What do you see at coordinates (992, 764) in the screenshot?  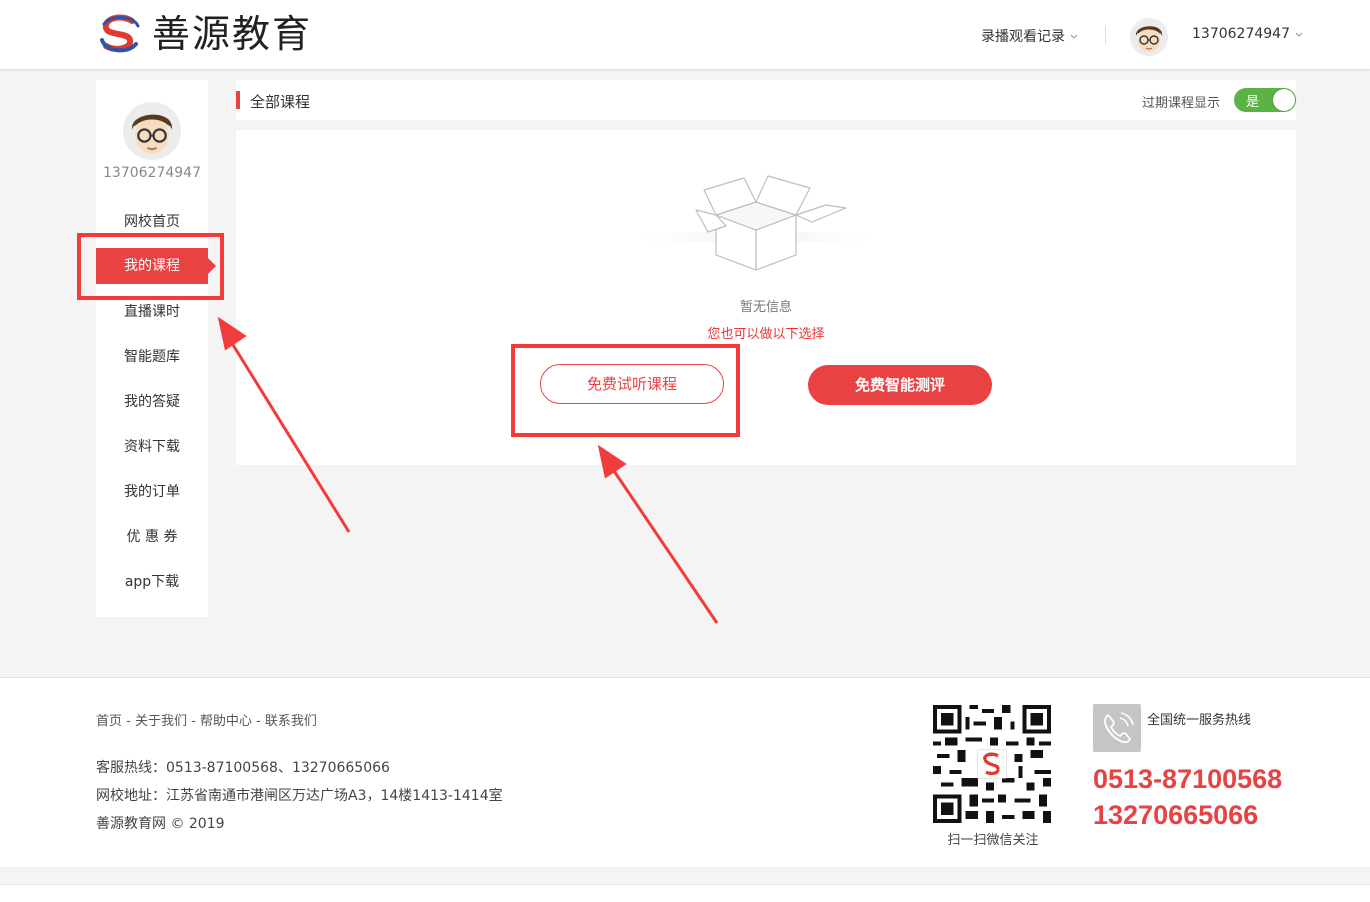 I see `wechat-qr-code-icon` at bounding box center [992, 764].